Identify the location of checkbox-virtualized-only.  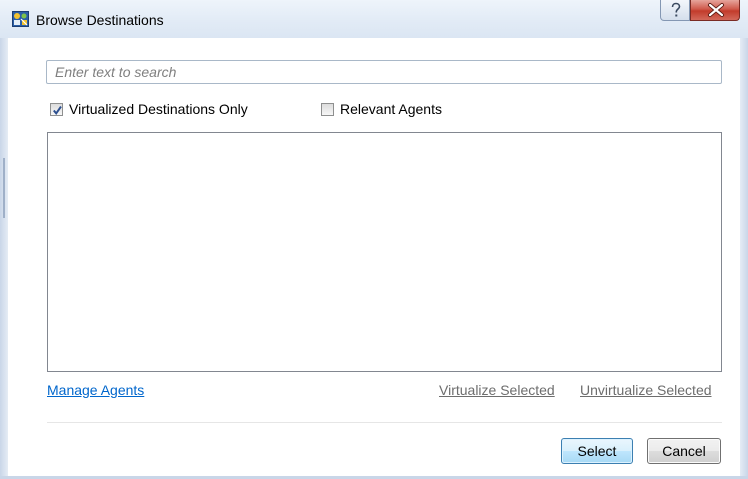
(56, 109).